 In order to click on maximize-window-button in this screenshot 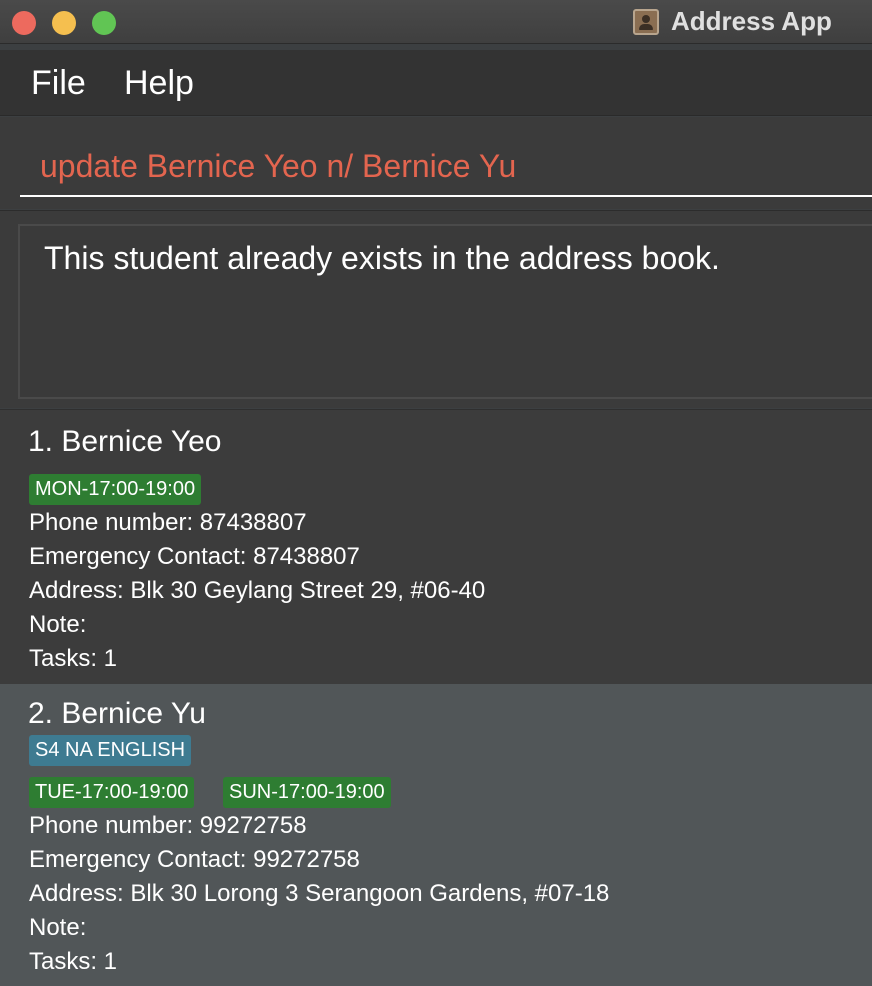, I will do `click(104, 23)`.